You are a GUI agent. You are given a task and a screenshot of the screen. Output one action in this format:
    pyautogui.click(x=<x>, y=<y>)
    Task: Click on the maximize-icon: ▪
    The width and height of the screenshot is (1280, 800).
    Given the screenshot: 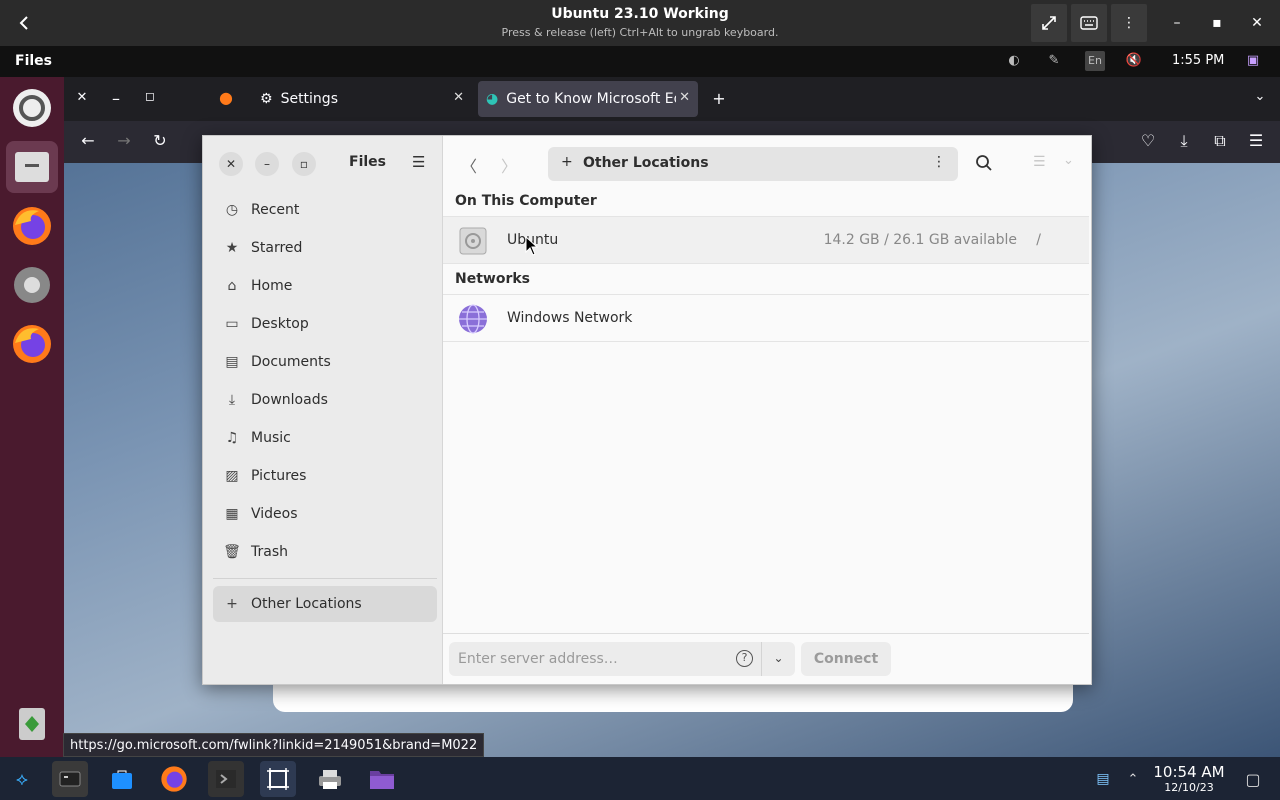 What is the action you would take?
    pyautogui.click(x=1217, y=23)
    